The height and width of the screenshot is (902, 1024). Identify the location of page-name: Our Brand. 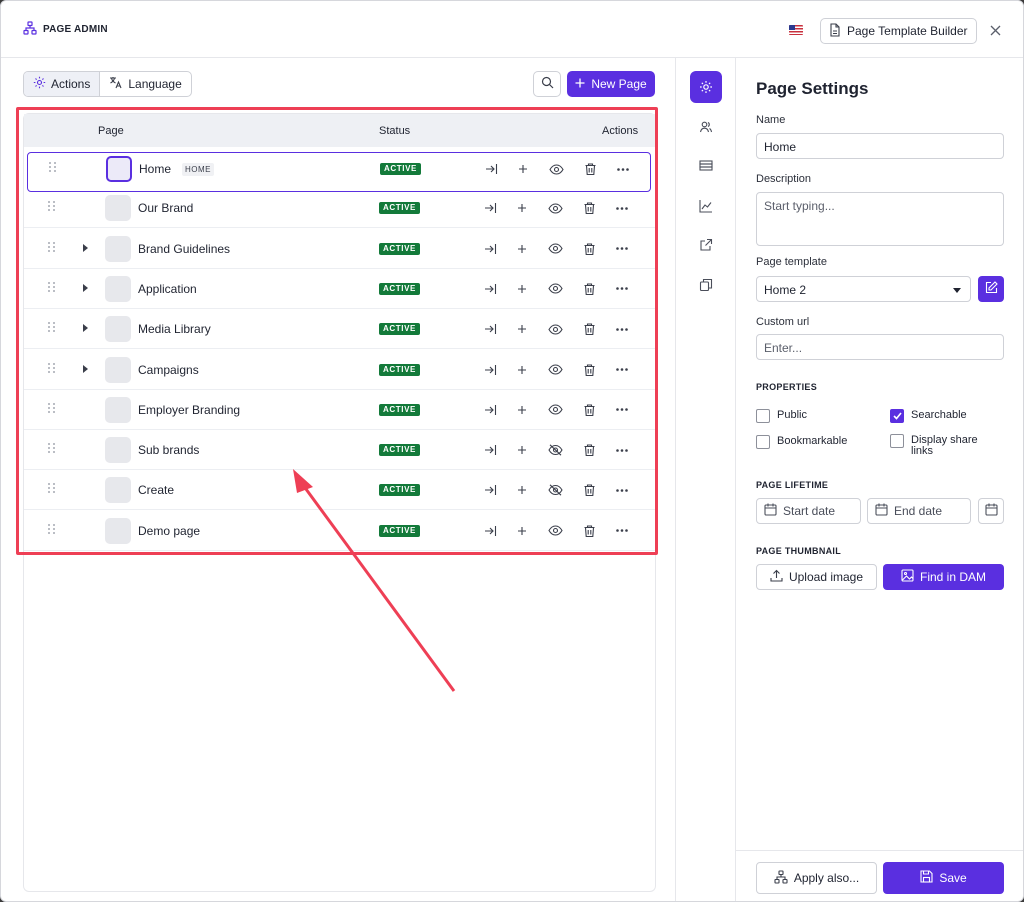
(165, 208).